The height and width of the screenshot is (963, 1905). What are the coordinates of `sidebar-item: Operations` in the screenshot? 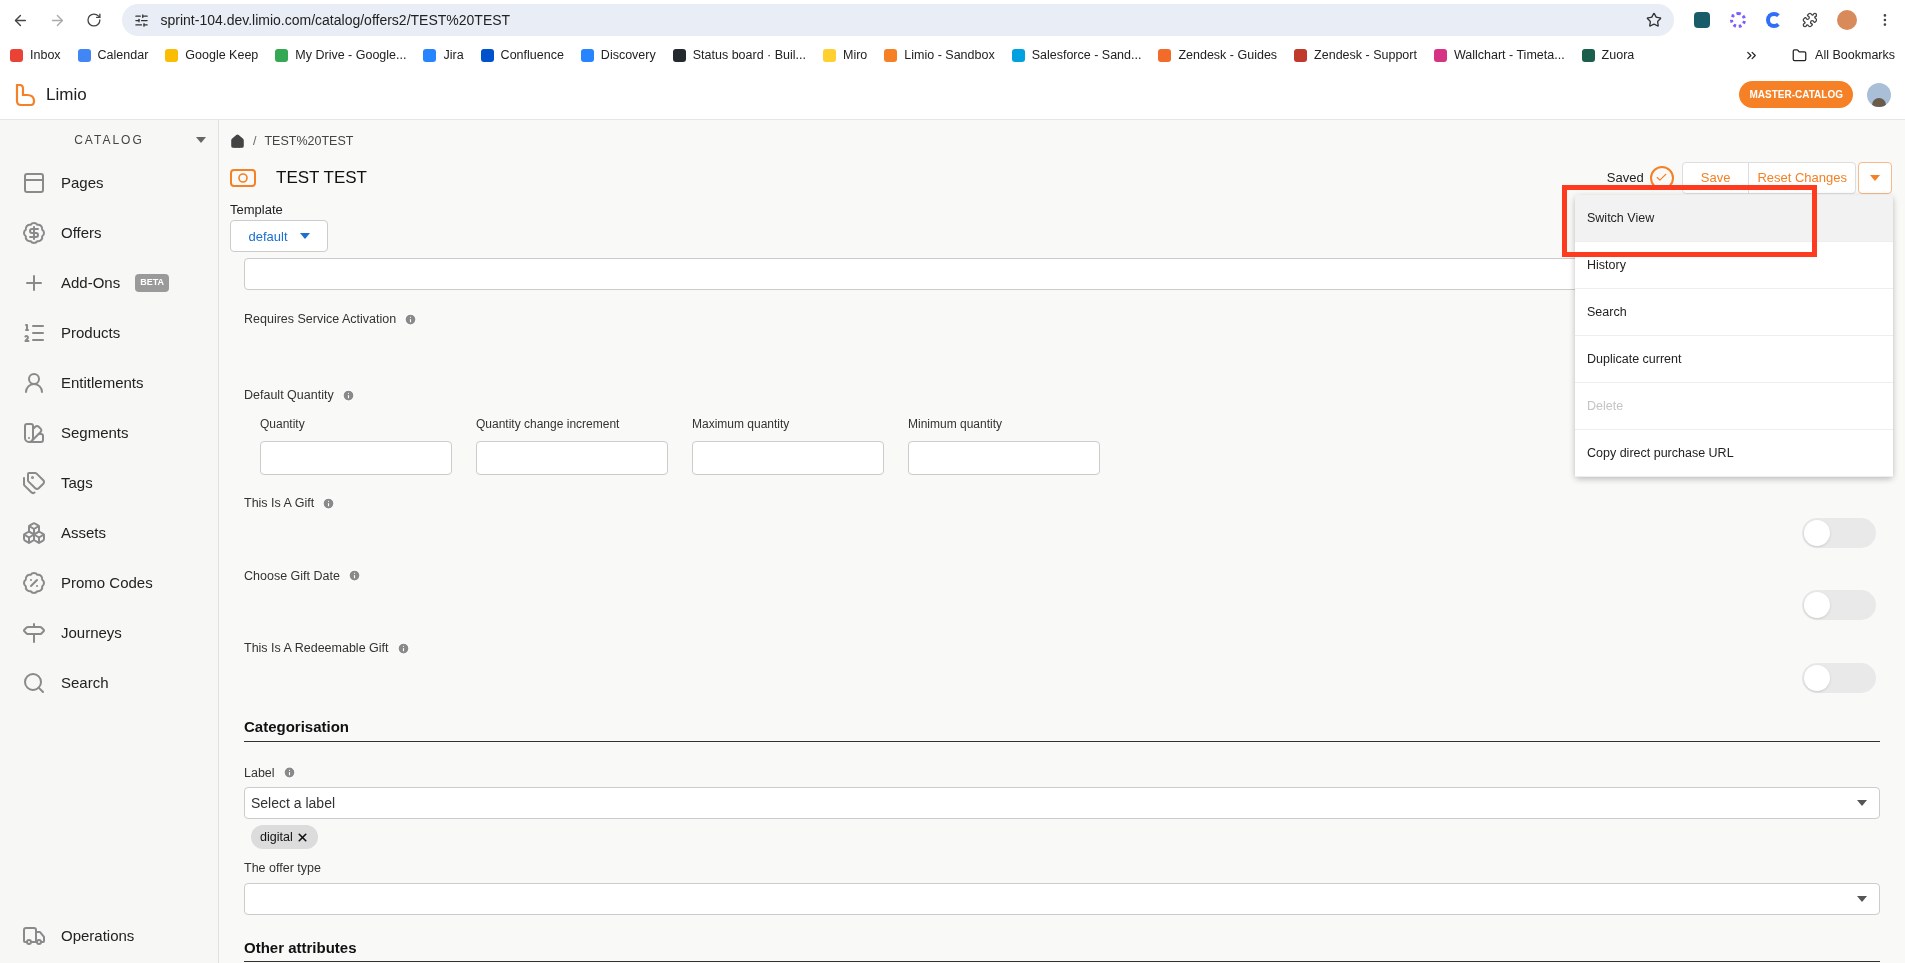 It's located at (109, 936).